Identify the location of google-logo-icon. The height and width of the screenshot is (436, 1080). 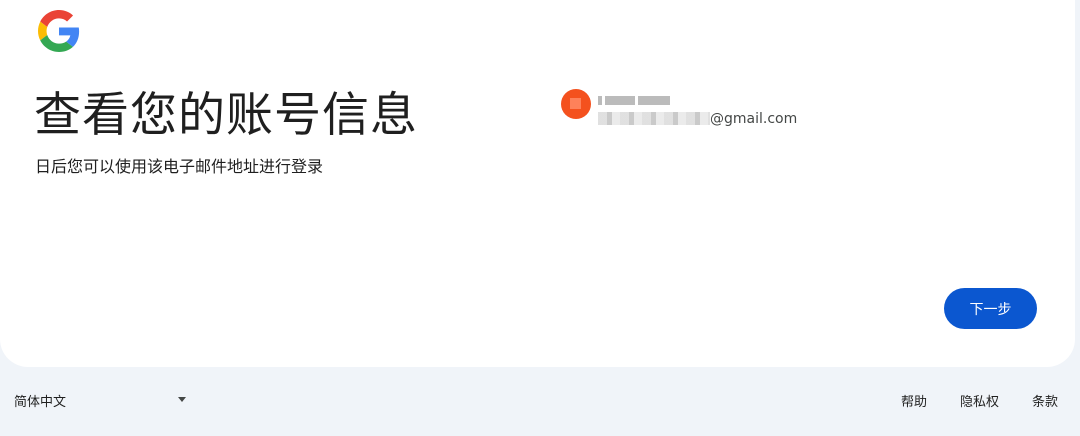
(59, 31).